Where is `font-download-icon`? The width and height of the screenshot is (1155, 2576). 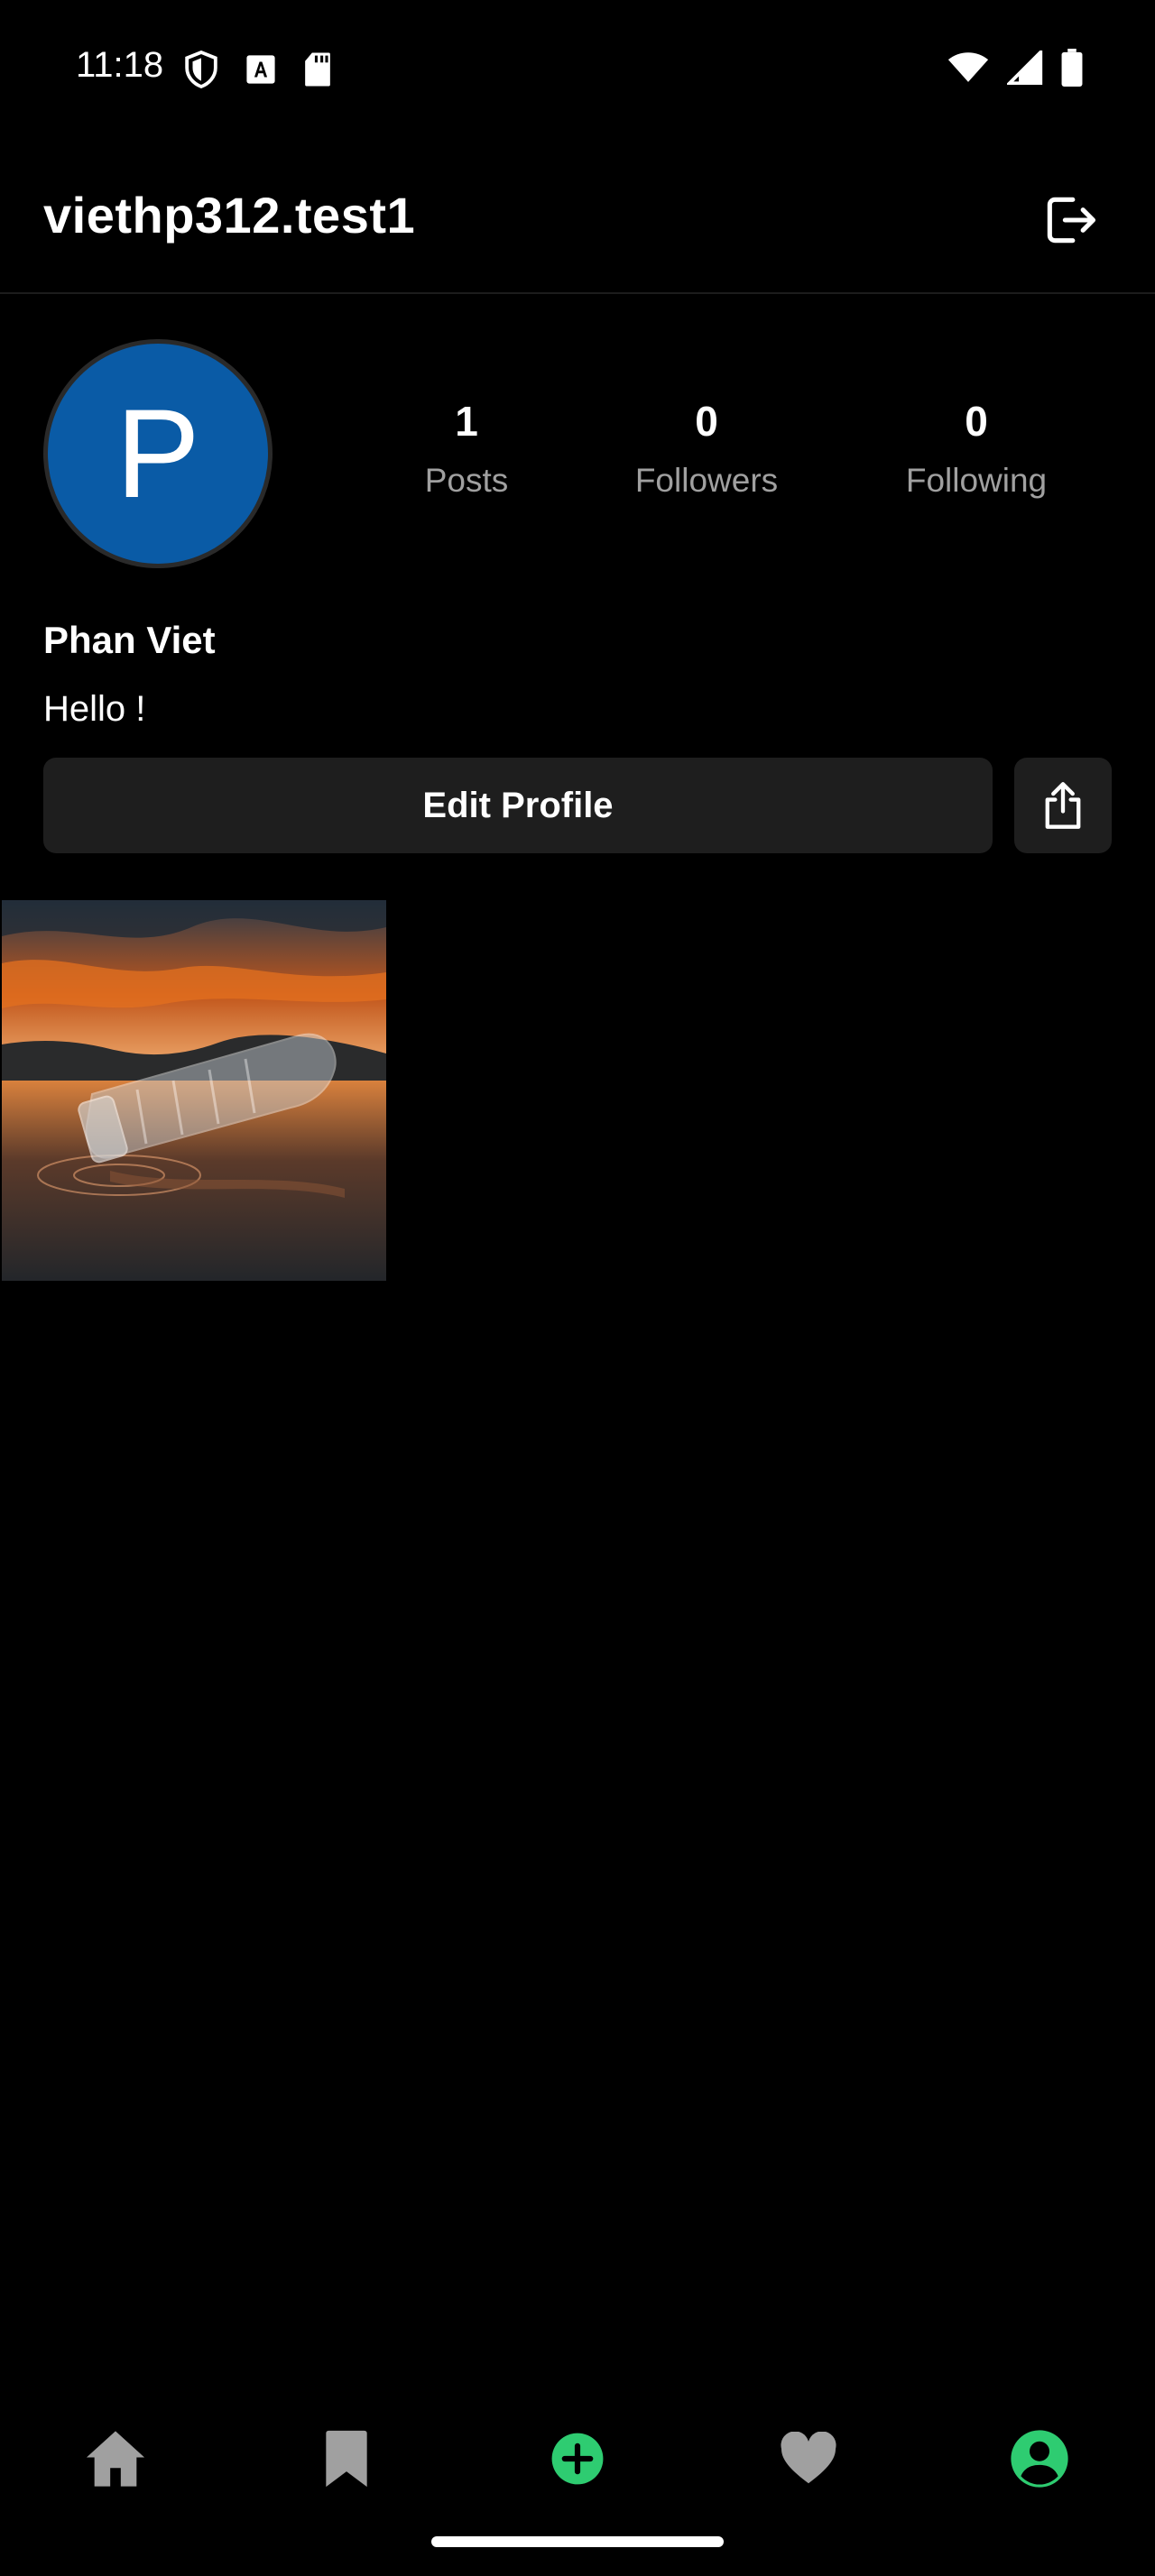 font-download-icon is located at coordinates (260, 69).